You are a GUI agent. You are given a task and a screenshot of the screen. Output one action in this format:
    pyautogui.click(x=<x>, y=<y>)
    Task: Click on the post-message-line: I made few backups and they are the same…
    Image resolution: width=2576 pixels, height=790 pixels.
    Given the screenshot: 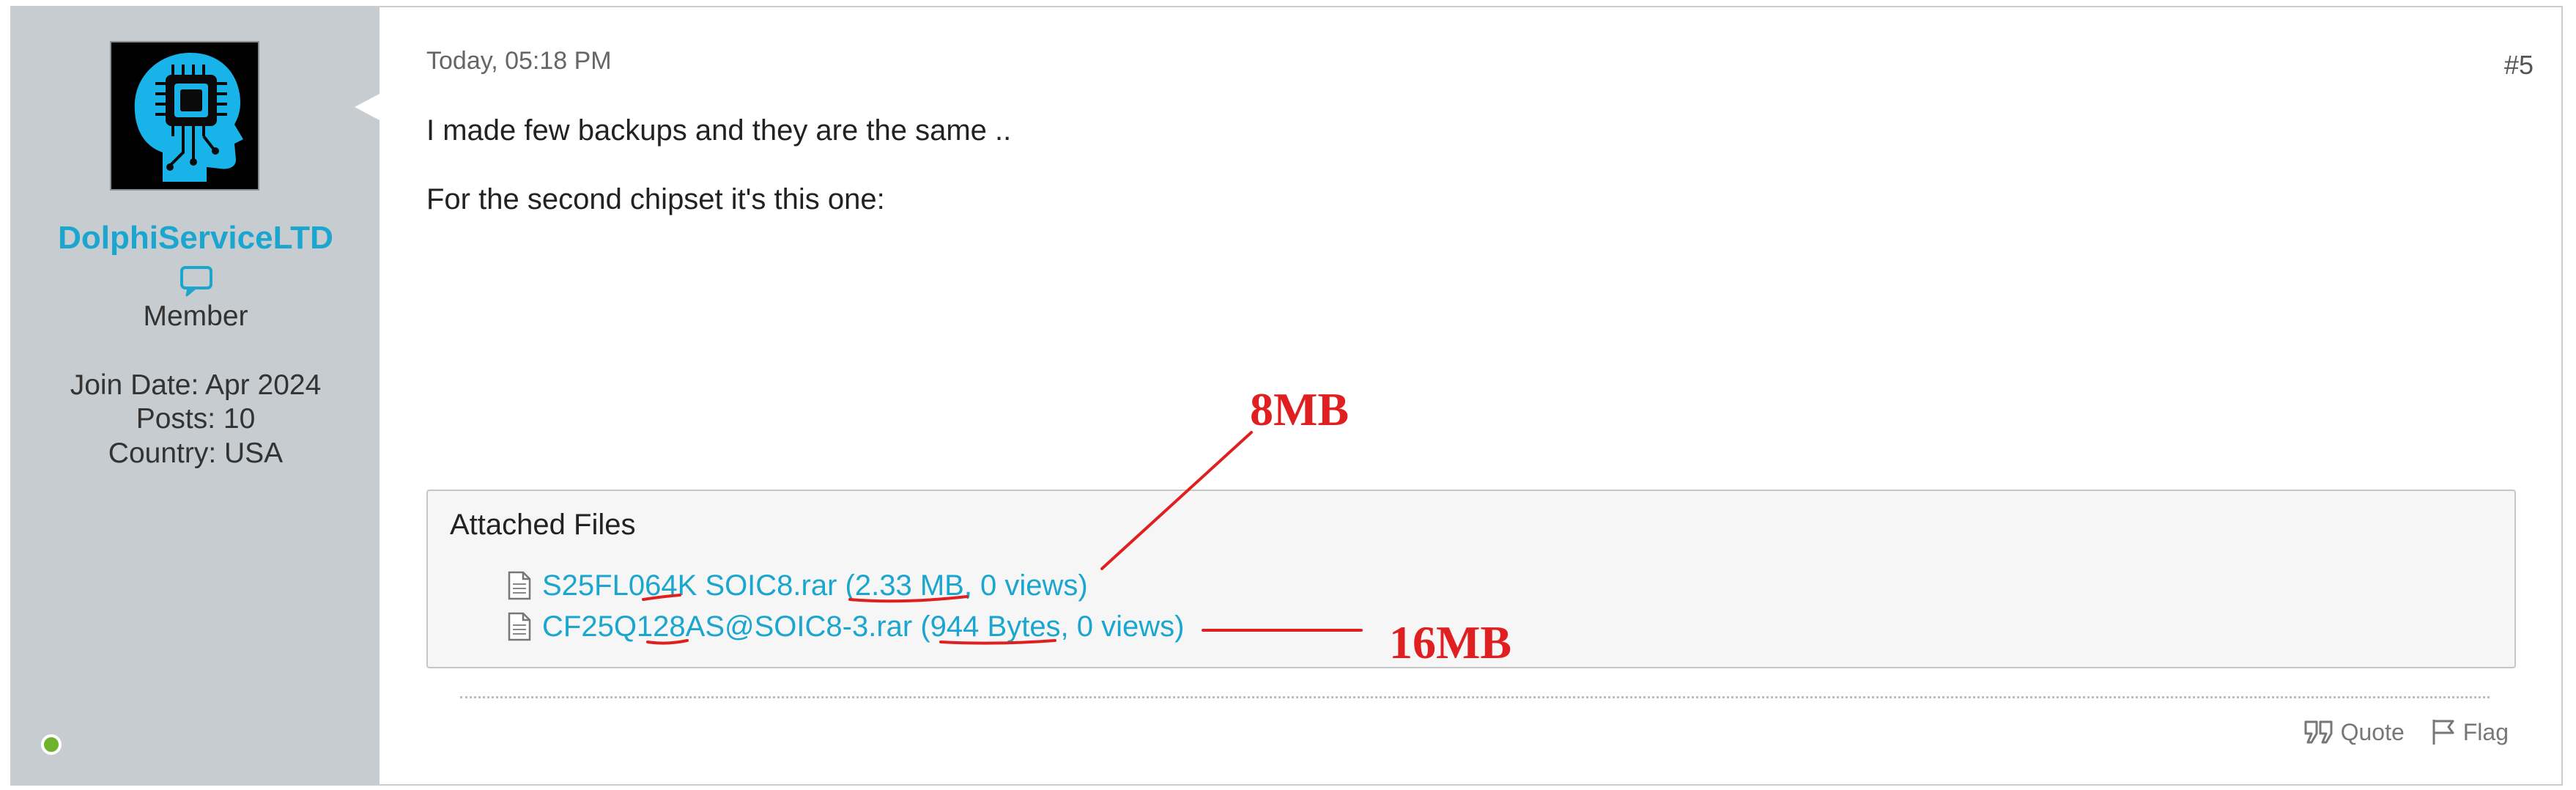 What is the action you would take?
    pyautogui.click(x=719, y=130)
    